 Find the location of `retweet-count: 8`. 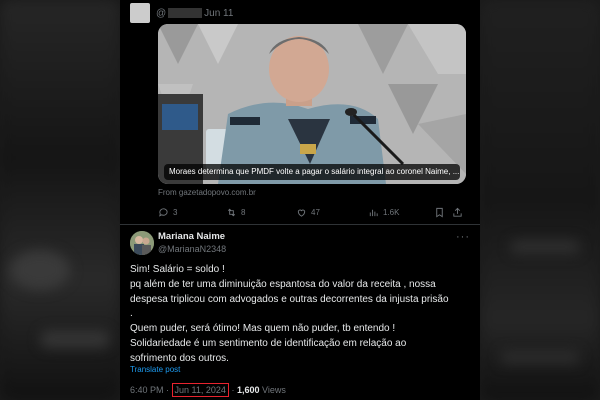

retweet-count: 8 is located at coordinates (243, 212).